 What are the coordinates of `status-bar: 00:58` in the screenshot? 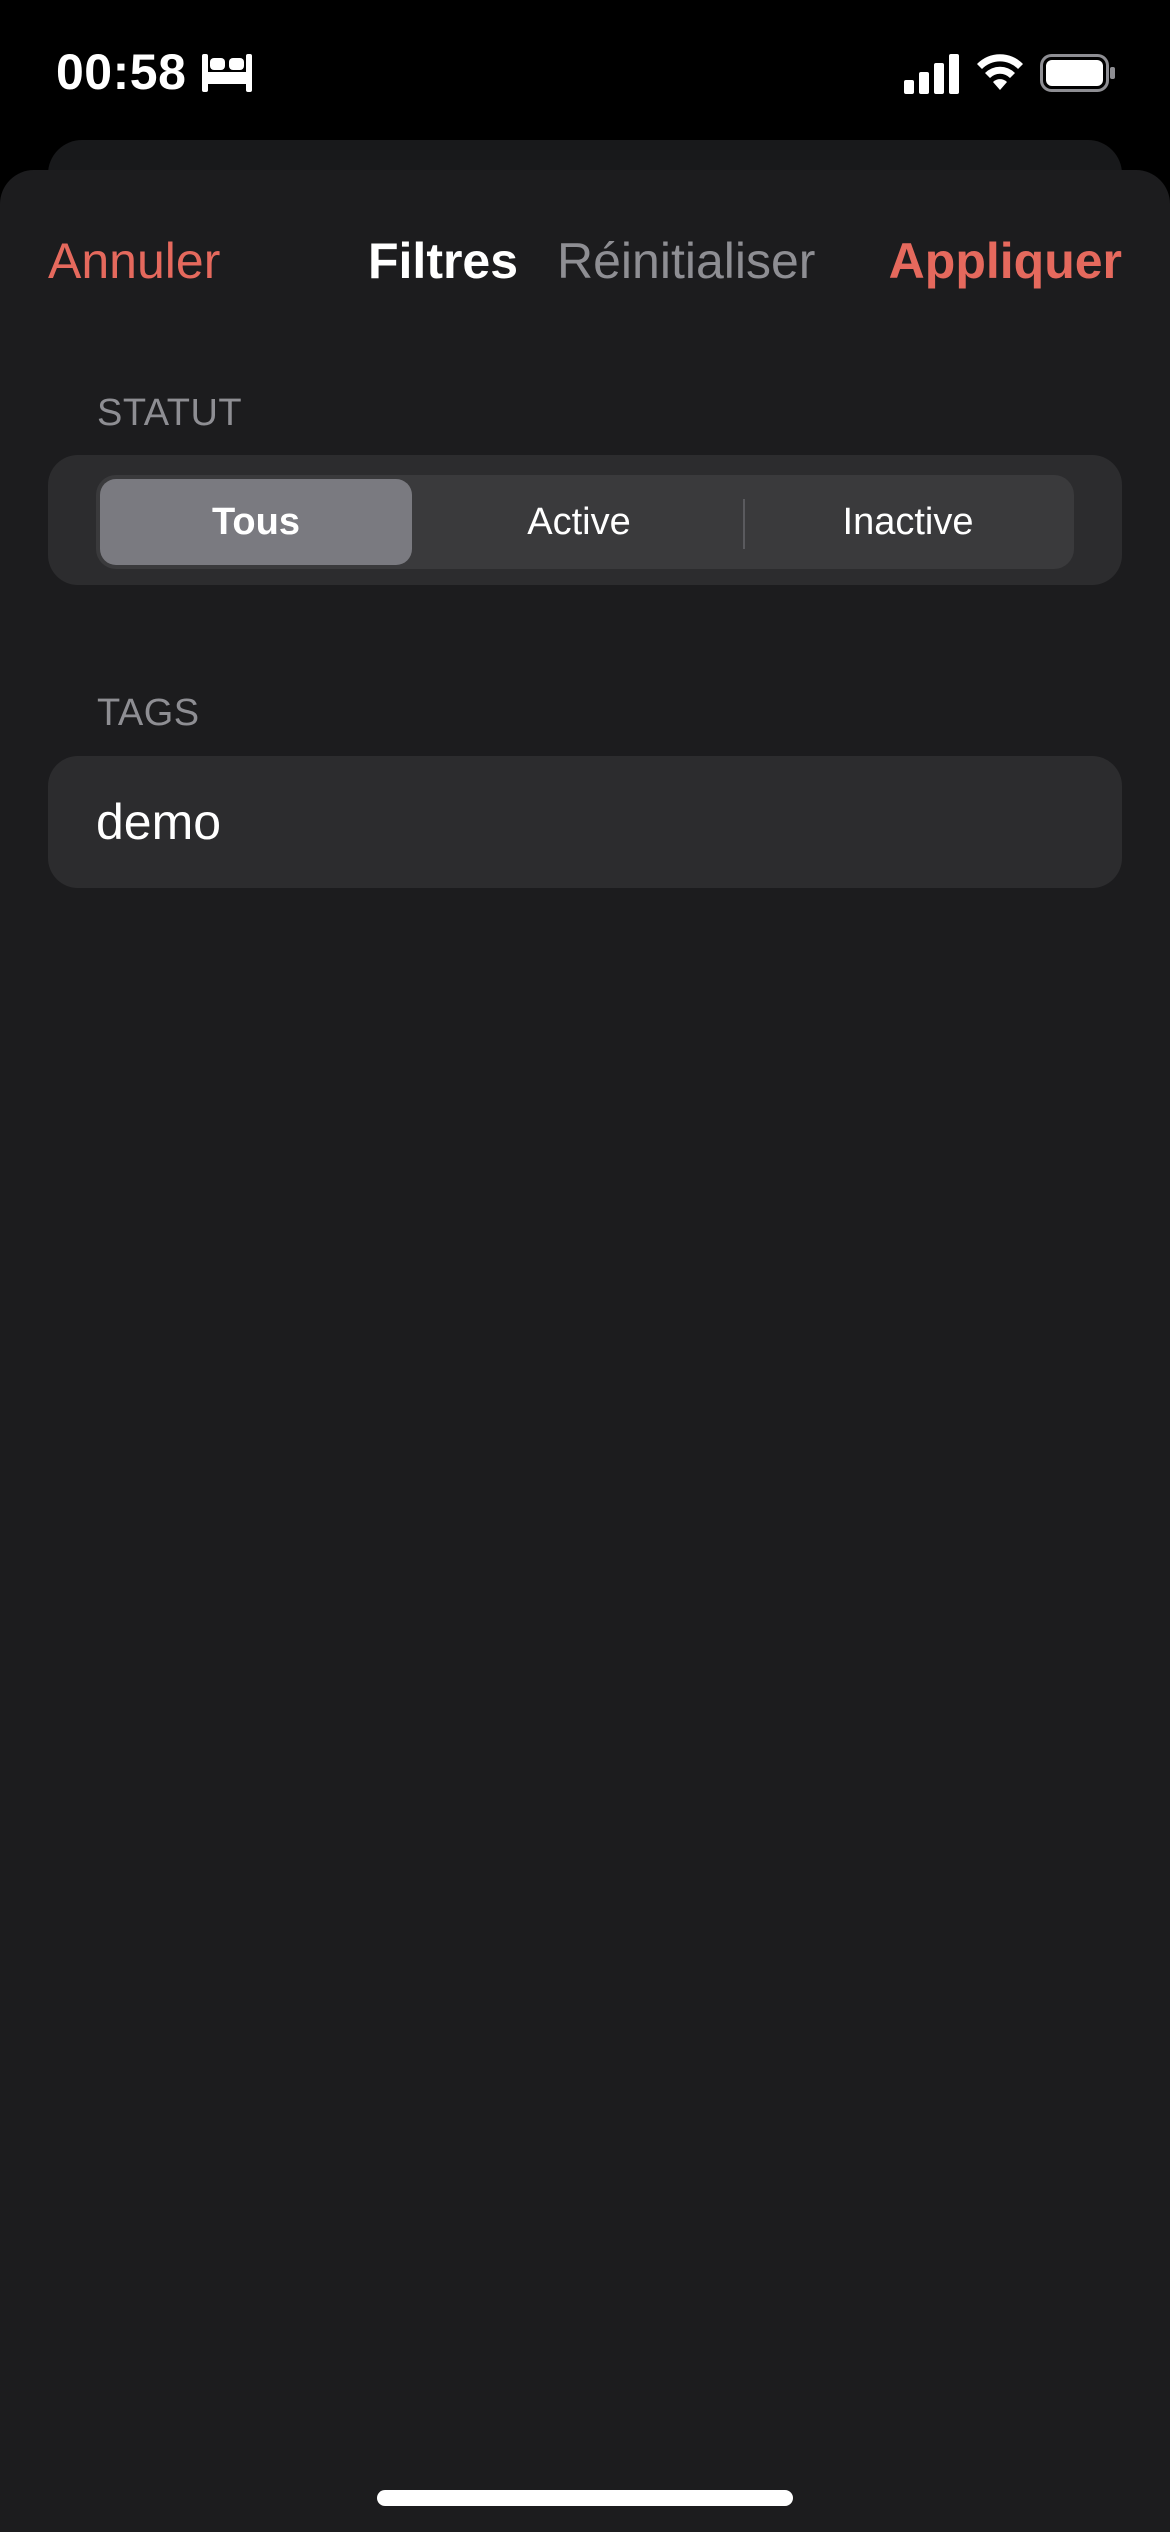 It's located at (585, 70).